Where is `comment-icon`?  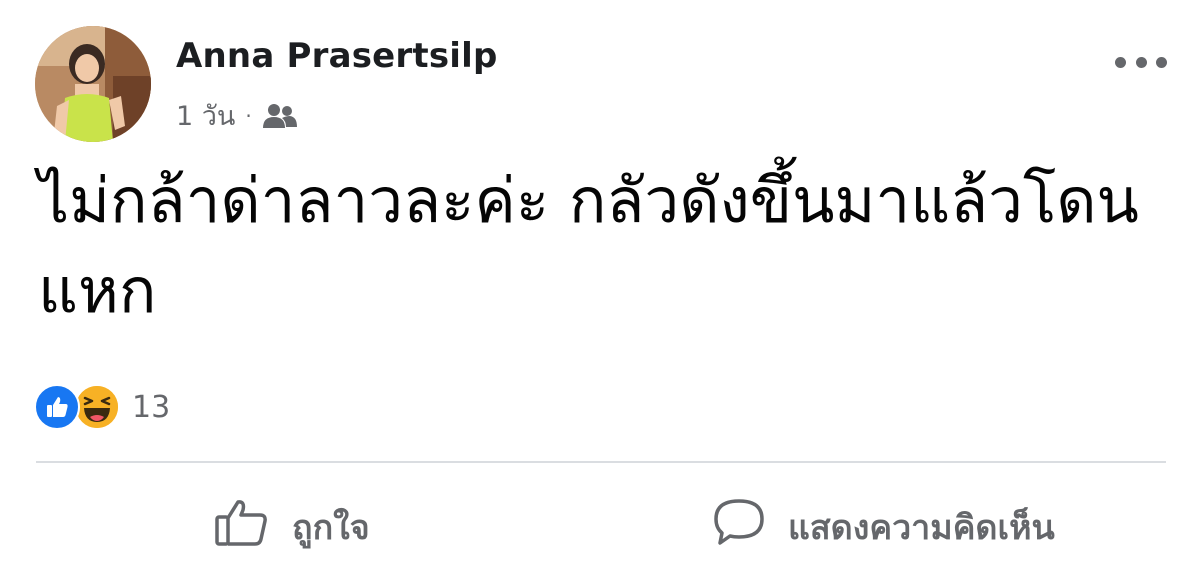
comment-icon is located at coordinates (739, 526).